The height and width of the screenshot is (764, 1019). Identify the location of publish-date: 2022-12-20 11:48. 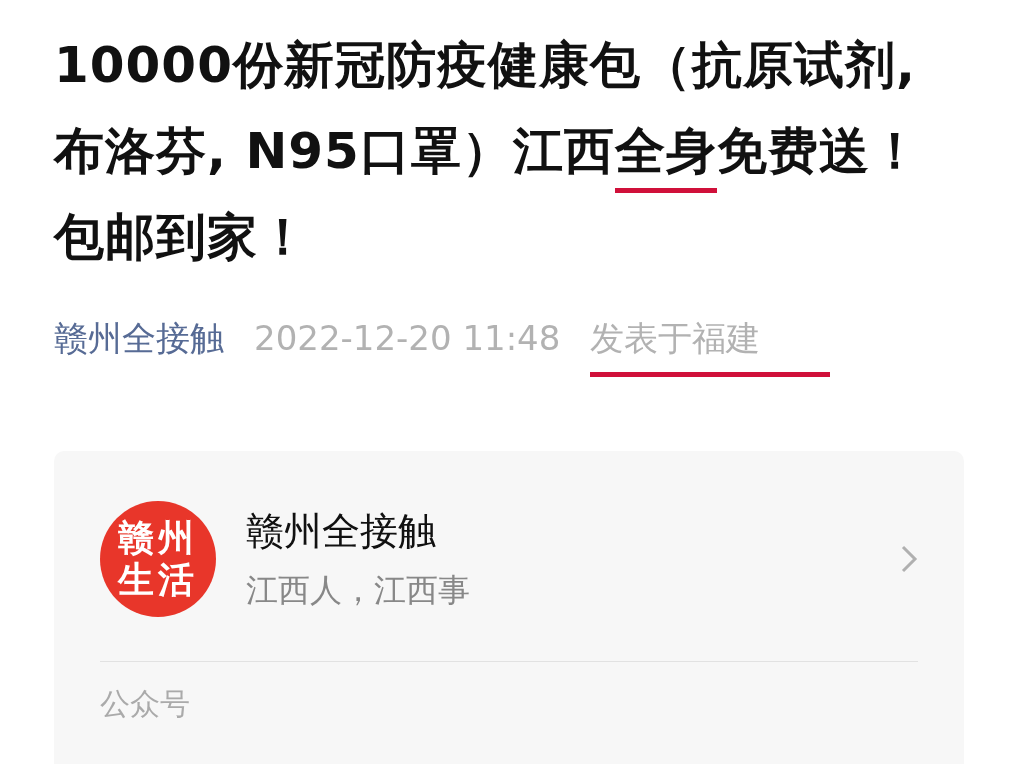
(407, 338).